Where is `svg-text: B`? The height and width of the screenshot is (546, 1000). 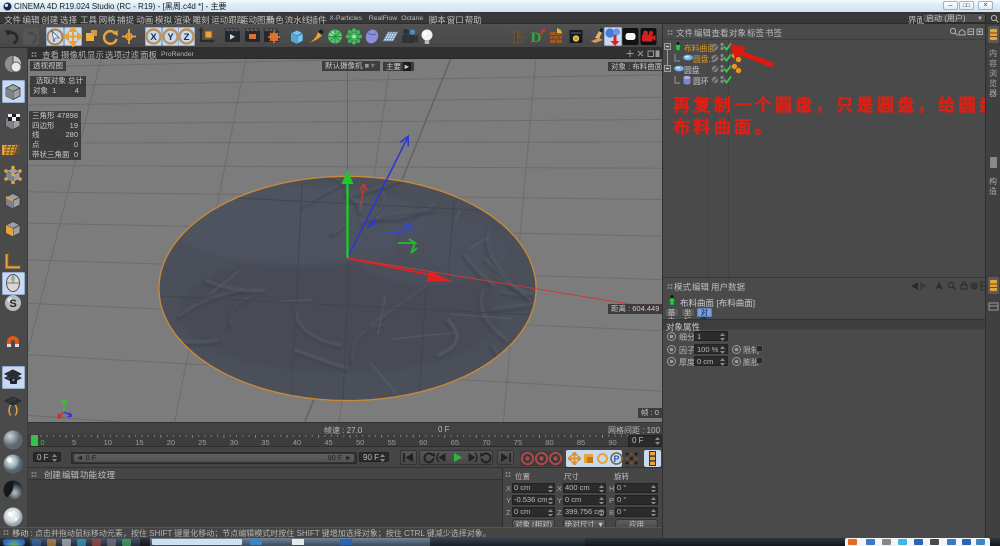 svg-text: B is located at coordinates (518, 37).